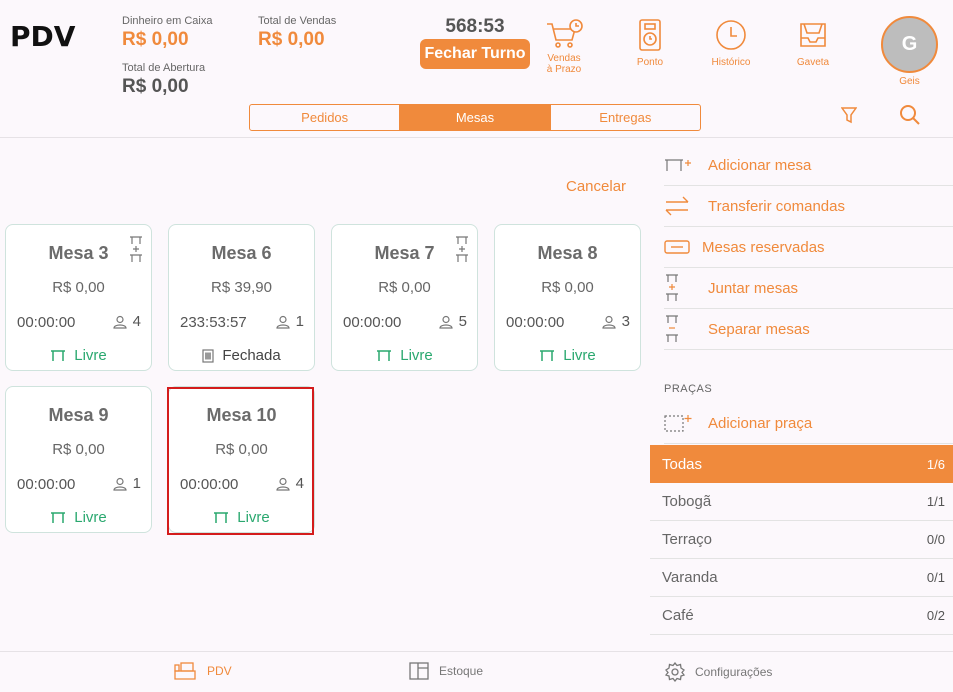  I want to click on nav-pdv: PDV, so click(202, 671).